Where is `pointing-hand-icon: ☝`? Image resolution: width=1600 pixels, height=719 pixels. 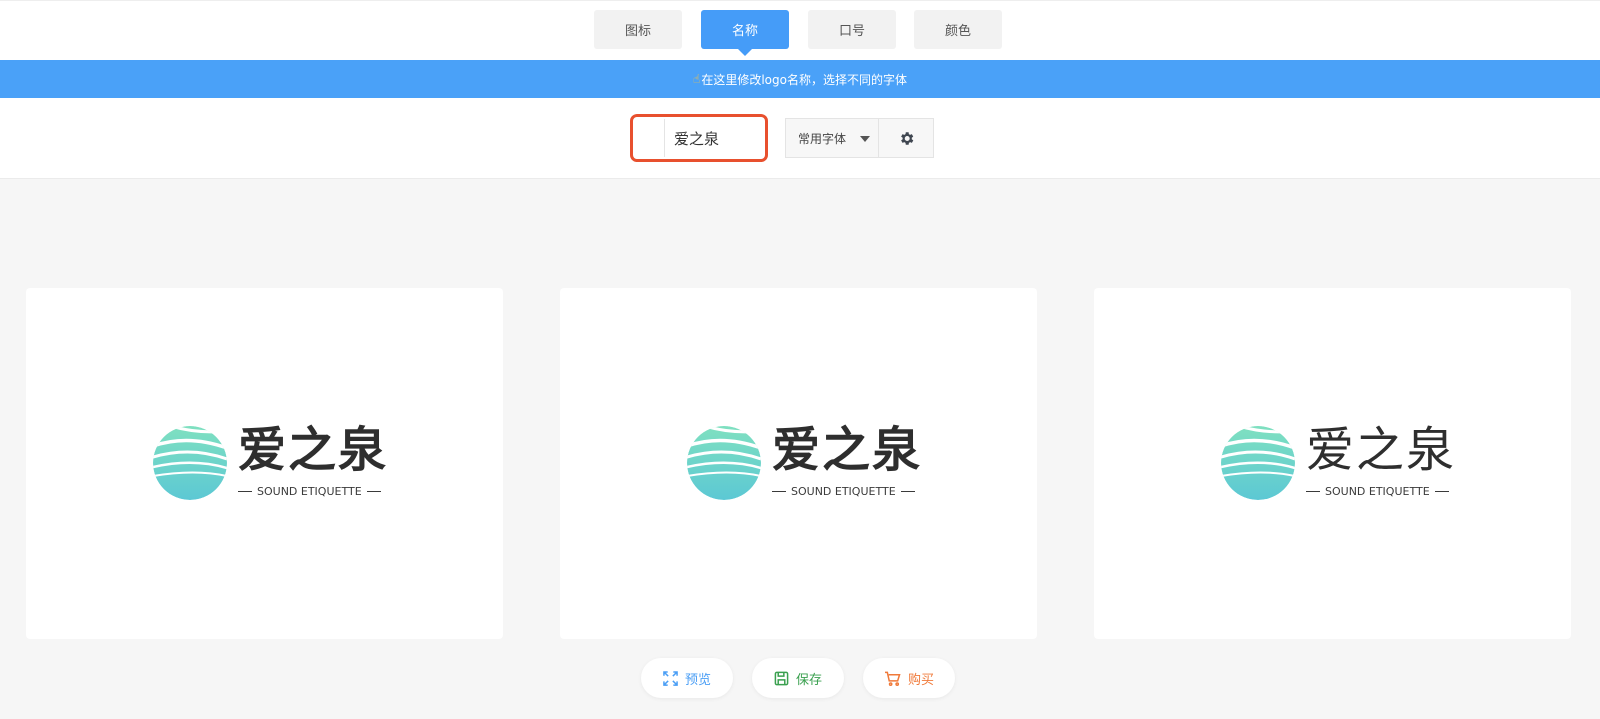
pointing-hand-icon: ☝ is located at coordinates (697, 79).